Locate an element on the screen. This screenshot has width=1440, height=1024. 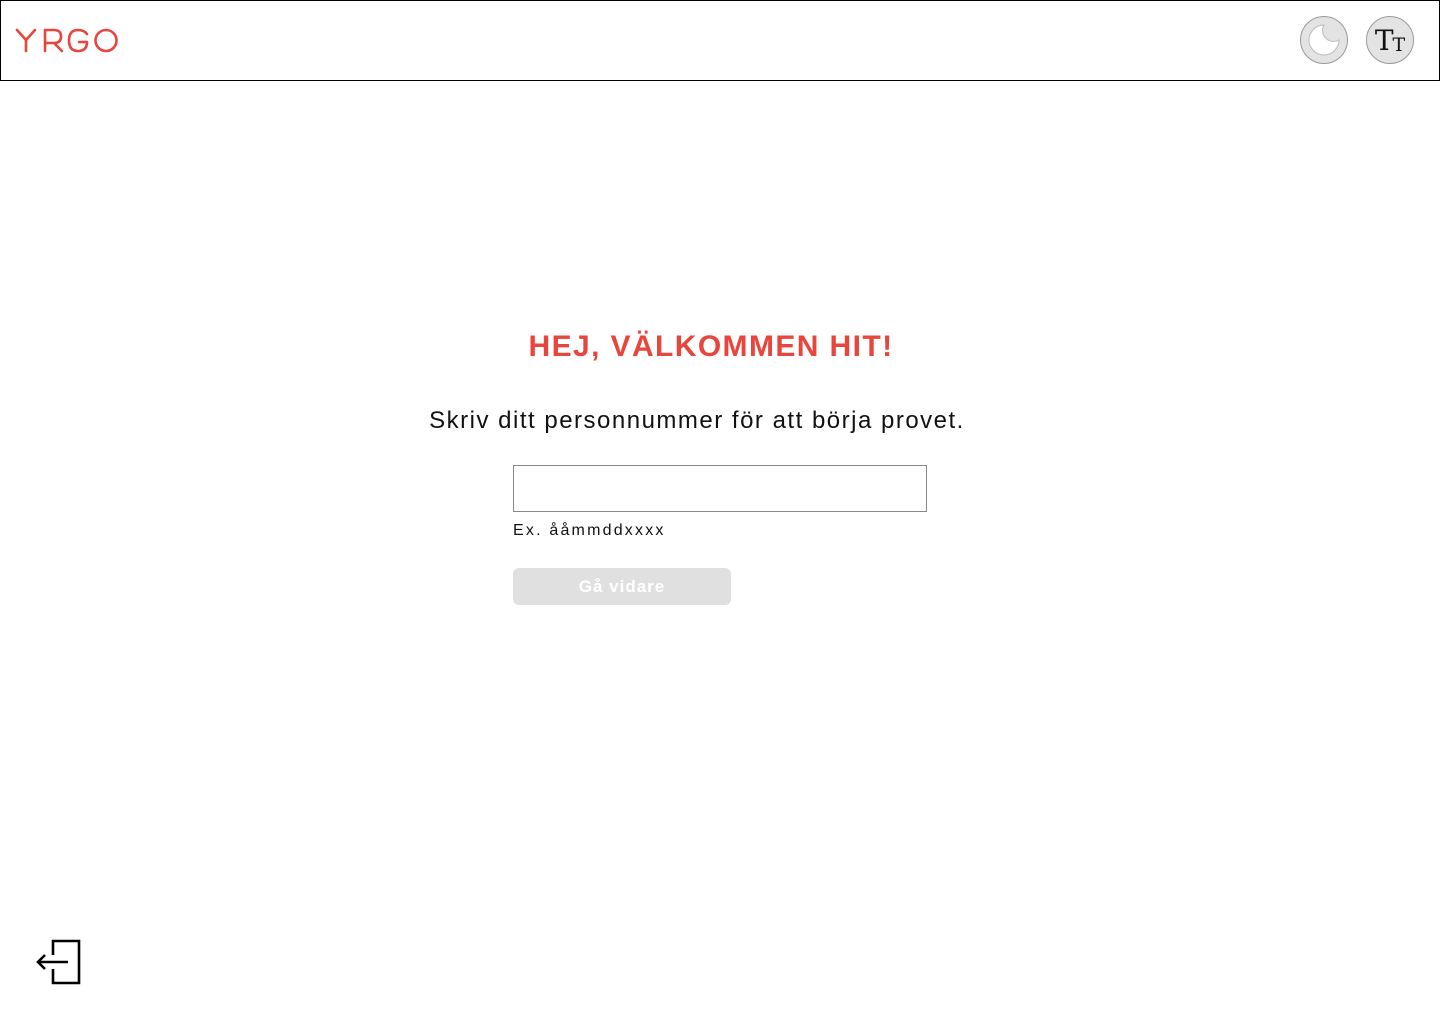
logout-button is located at coordinates (59, 963).